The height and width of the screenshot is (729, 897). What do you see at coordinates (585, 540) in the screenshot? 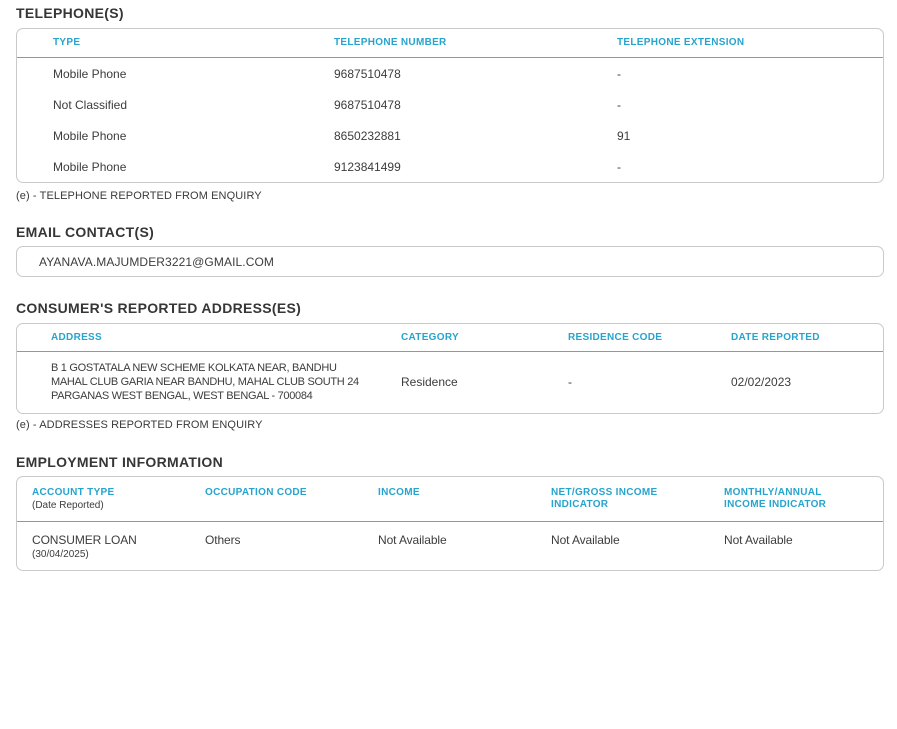
I see `cell-net-gross-income-indicator: Not Available` at bounding box center [585, 540].